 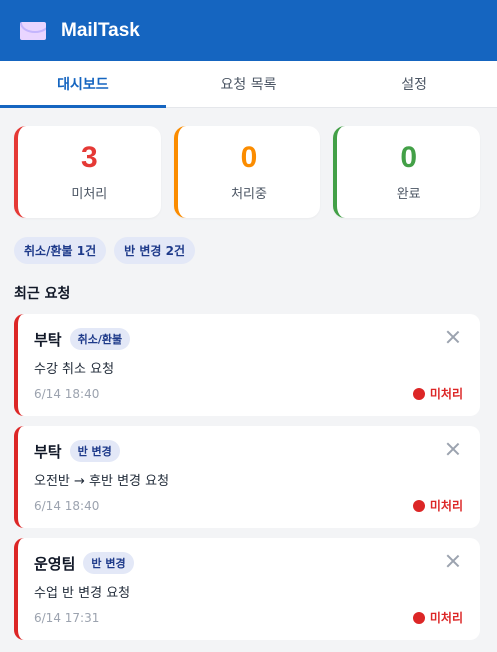 What do you see at coordinates (83, 84) in the screenshot?
I see `tab-dashboard: 대시보드` at bounding box center [83, 84].